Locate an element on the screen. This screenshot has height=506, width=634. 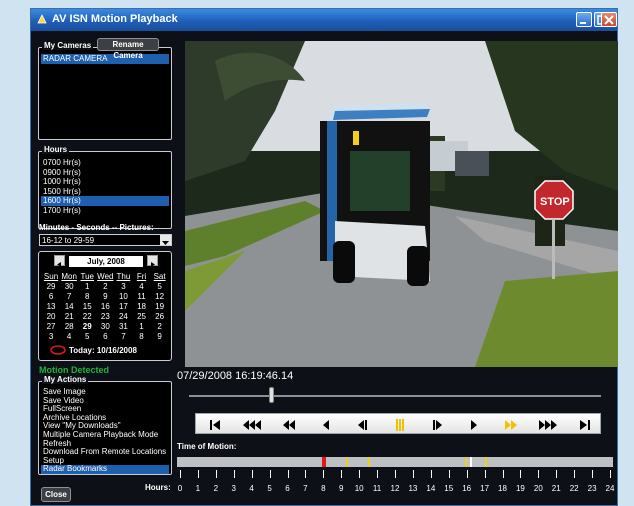
hours-item: 1700 Hr(s) is located at coordinates (105, 211).